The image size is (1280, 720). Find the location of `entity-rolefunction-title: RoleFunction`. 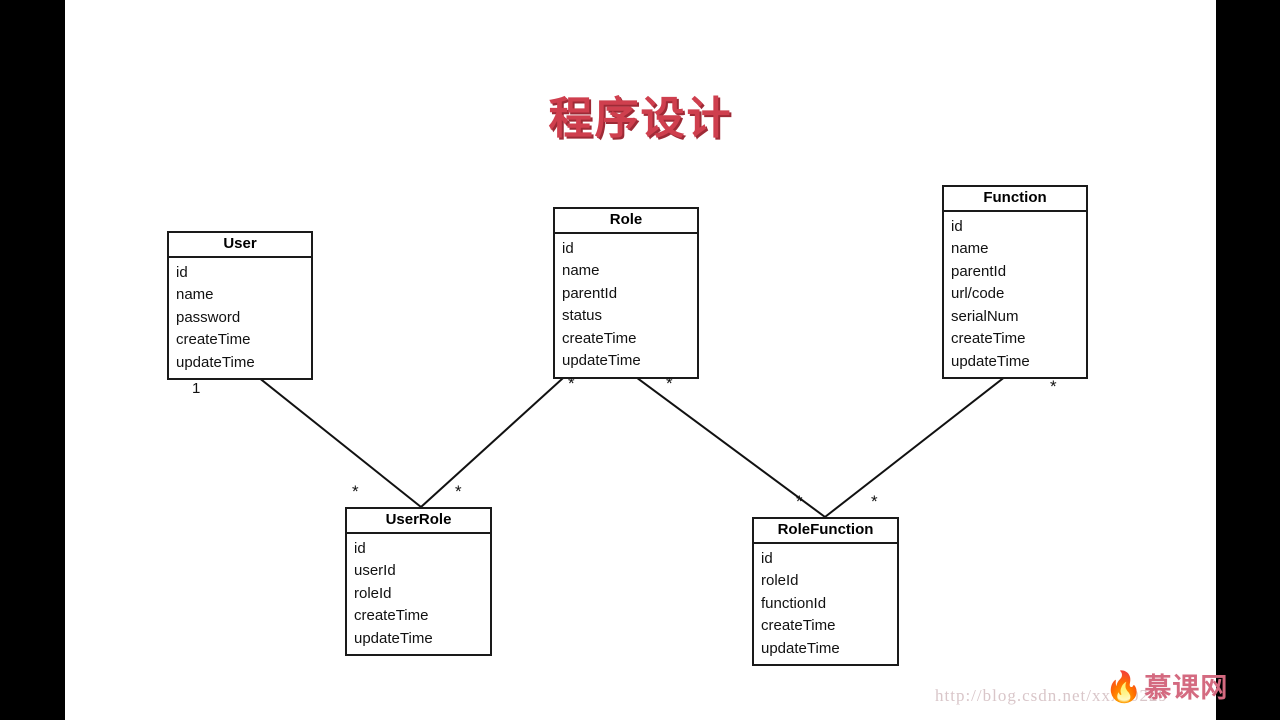

entity-rolefunction-title: RoleFunction is located at coordinates (825, 531).